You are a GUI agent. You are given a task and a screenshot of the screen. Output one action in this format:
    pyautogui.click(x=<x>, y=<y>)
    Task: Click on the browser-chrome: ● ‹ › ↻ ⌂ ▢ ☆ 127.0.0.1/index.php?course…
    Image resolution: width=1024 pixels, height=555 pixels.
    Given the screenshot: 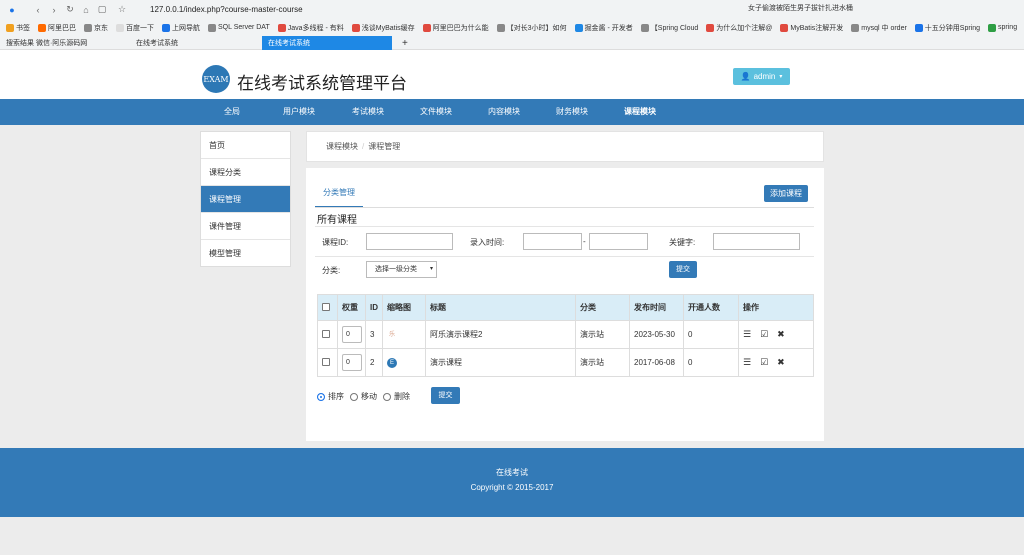 What is the action you would take?
    pyautogui.click(x=512, y=25)
    